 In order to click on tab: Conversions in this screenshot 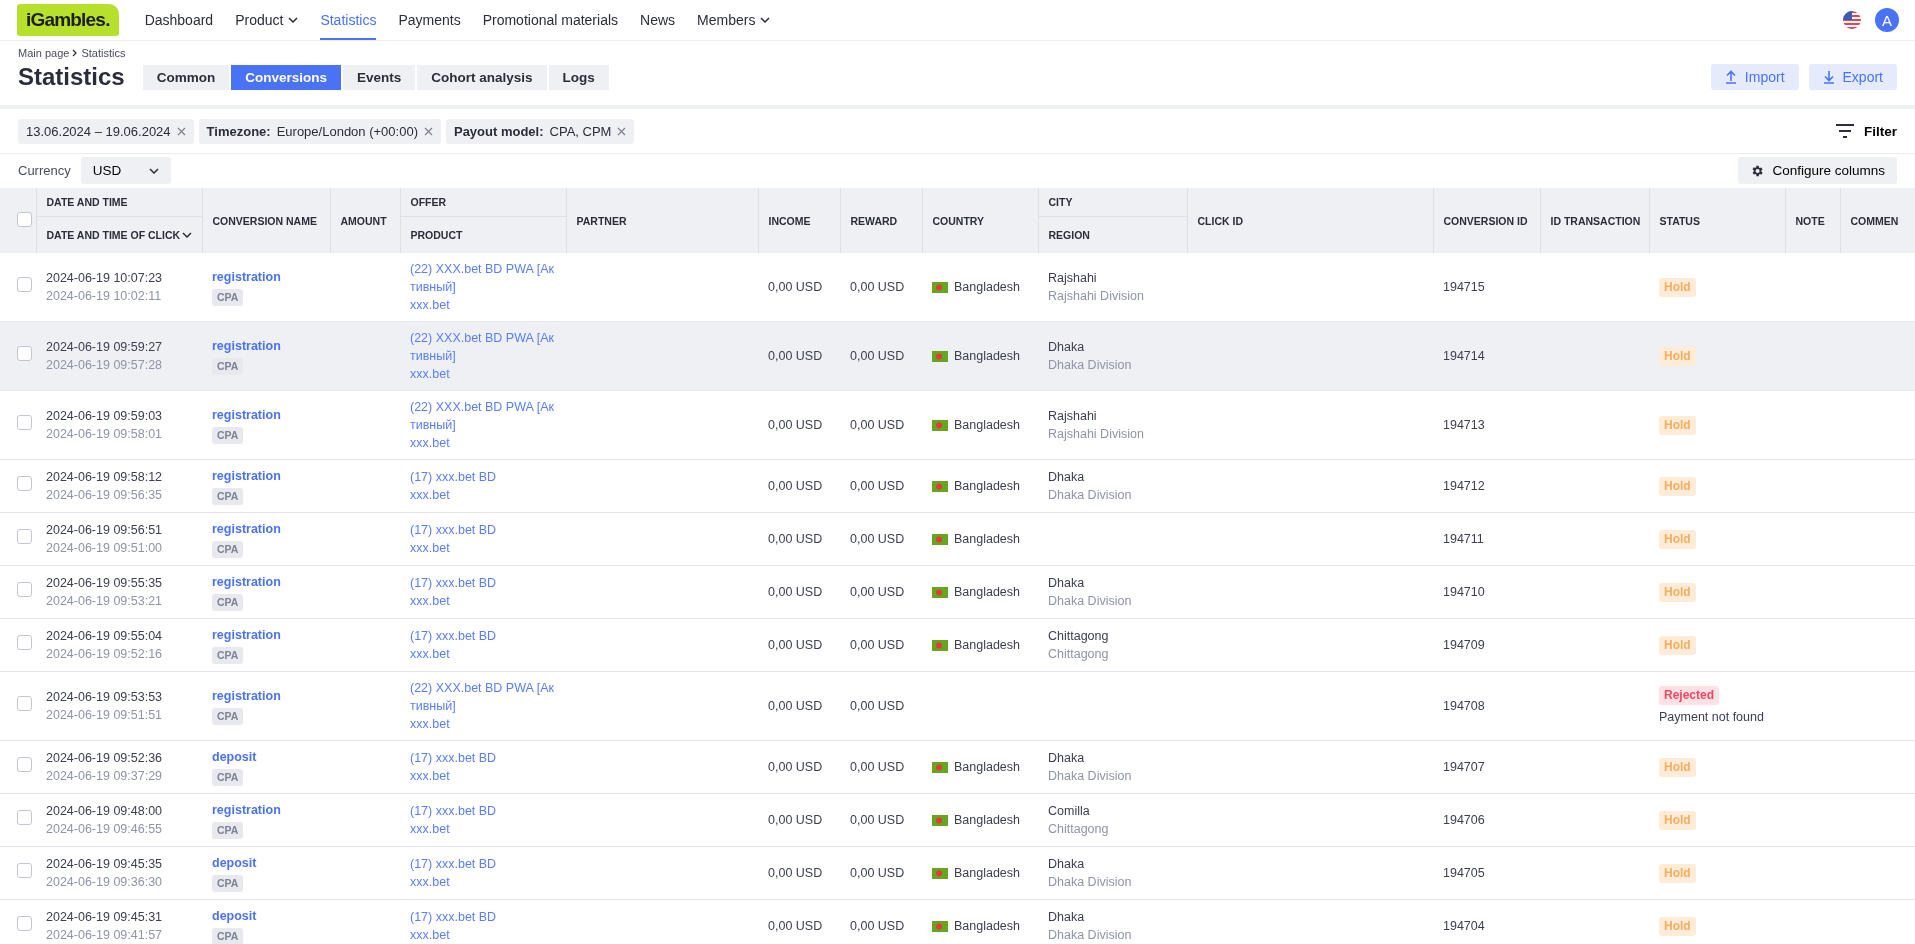, I will do `click(286, 77)`.